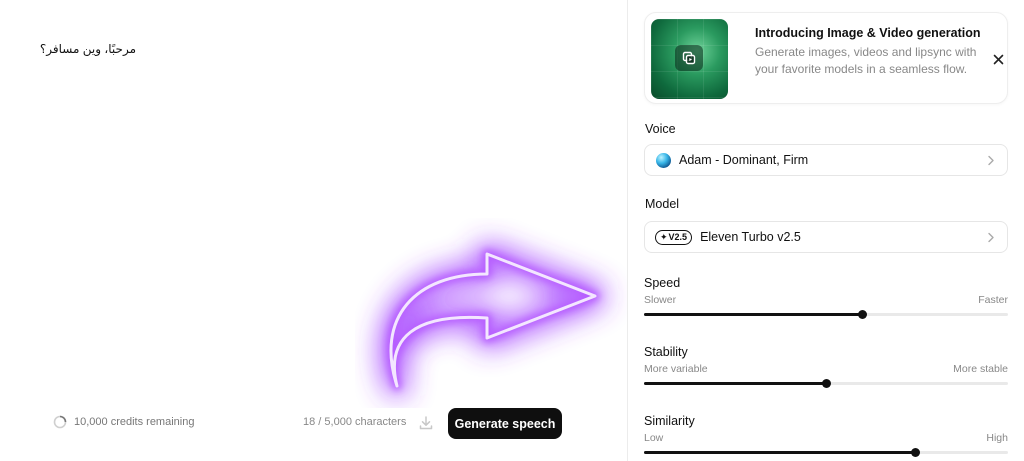 Image resolution: width=1024 pixels, height=461 pixels. Describe the element at coordinates (993, 300) in the screenshot. I see `speed-max-label: Faster` at that location.